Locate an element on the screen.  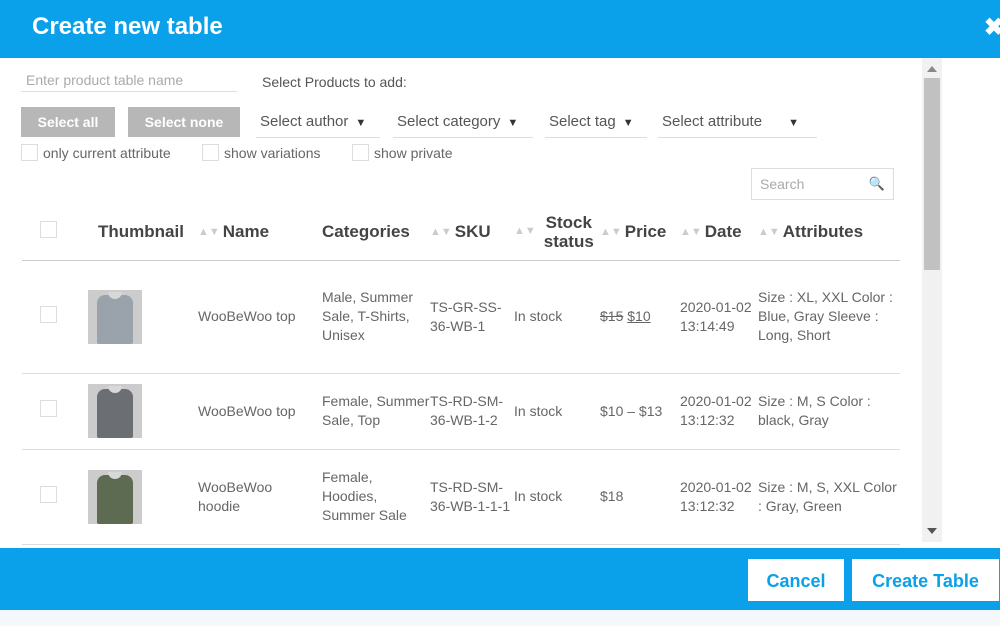
categories-cell: Female, Hoodies, Summer Sale is located at coordinates (370, 497).